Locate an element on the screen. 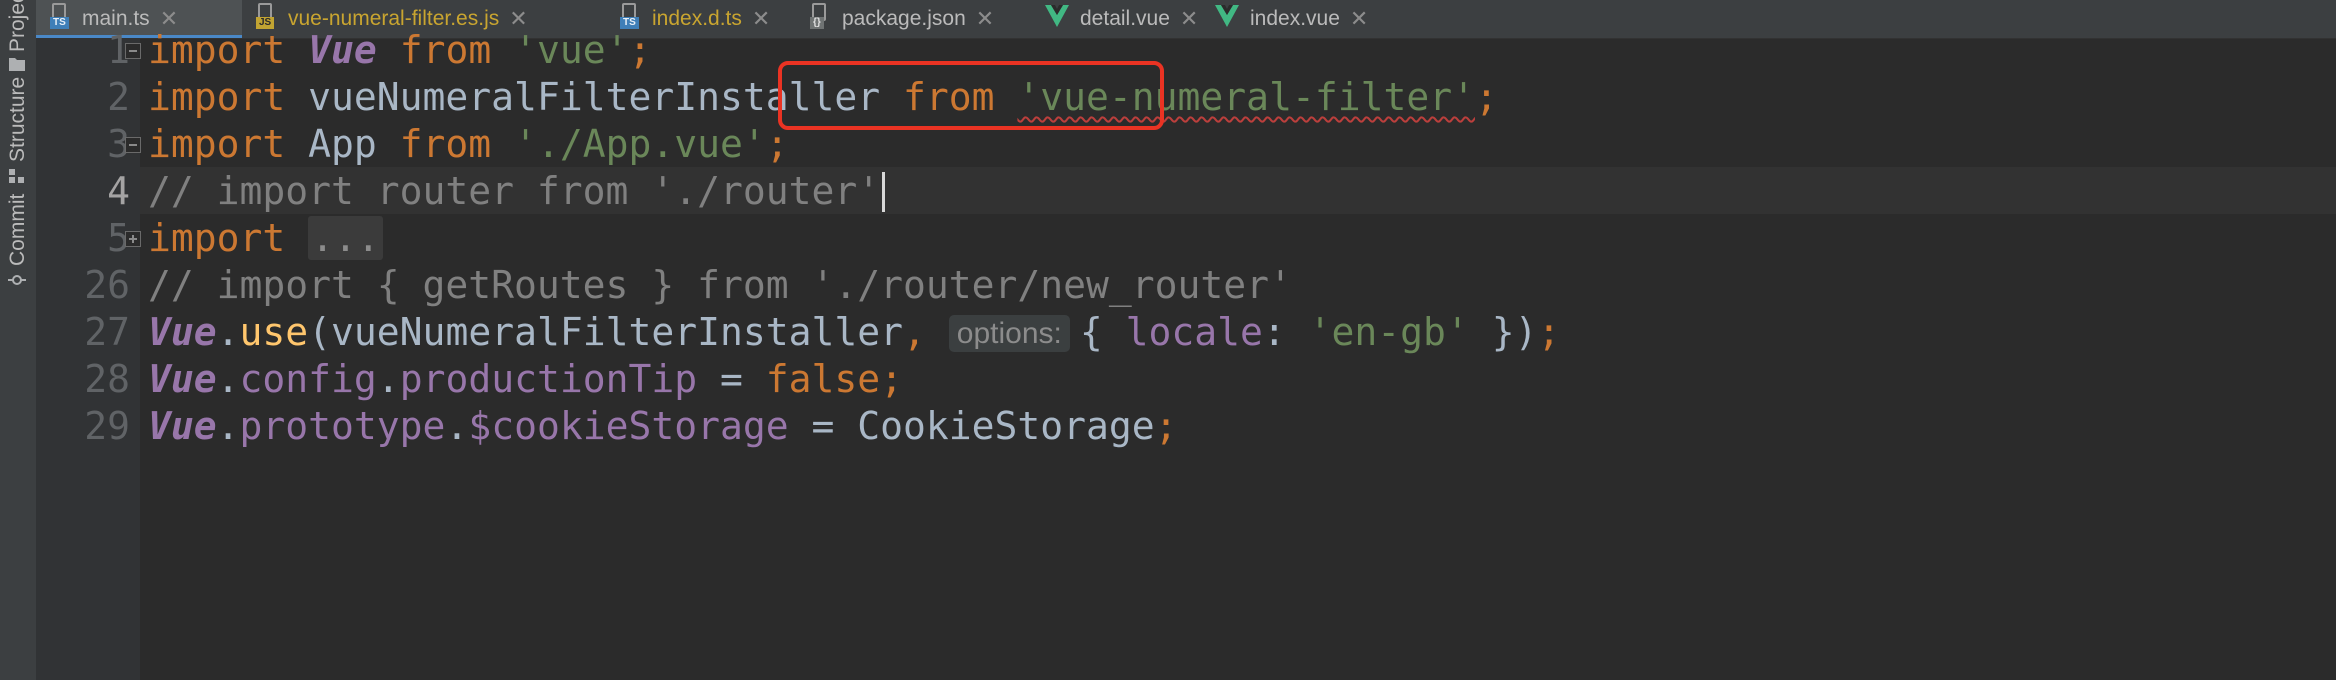 This screenshot has height=680, width=2336. code-token: prototype is located at coordinates (342, 426).